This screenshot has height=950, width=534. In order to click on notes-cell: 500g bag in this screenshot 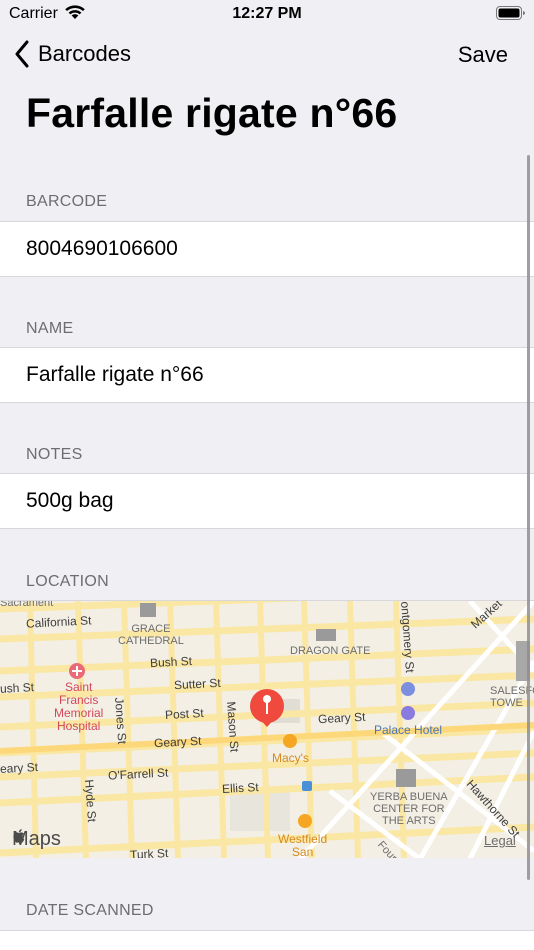, I will do `click(267, 501)`.